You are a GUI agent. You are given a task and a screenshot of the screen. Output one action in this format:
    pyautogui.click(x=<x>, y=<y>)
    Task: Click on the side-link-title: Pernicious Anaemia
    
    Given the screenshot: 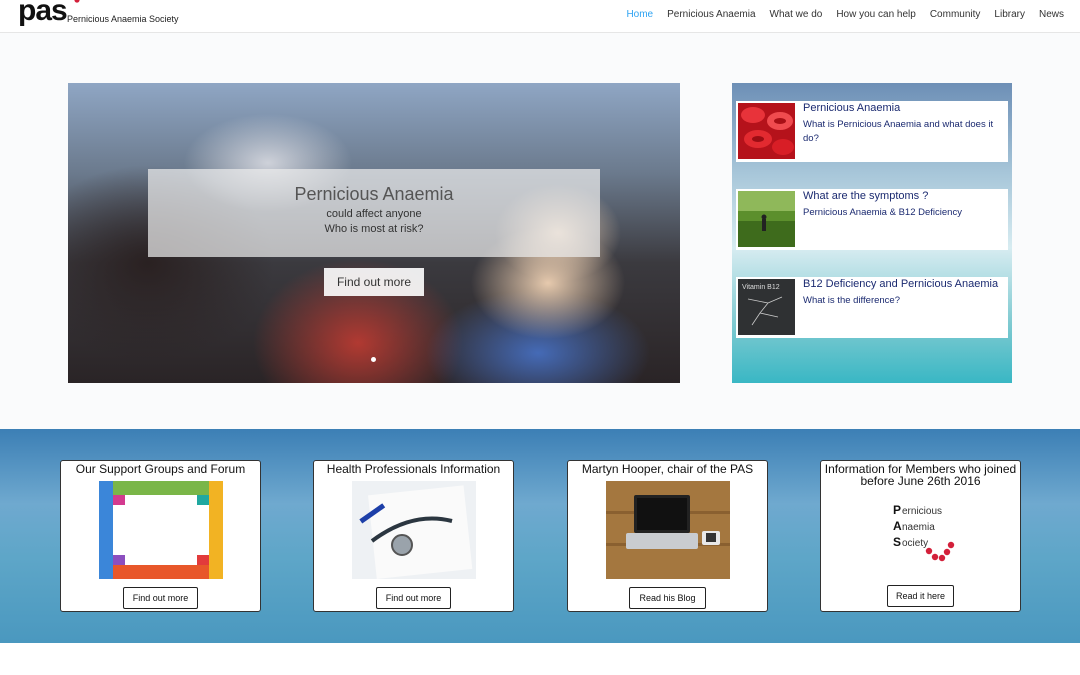 What is the action you would take?
    pyautogui.click(x=852, y=108)
    